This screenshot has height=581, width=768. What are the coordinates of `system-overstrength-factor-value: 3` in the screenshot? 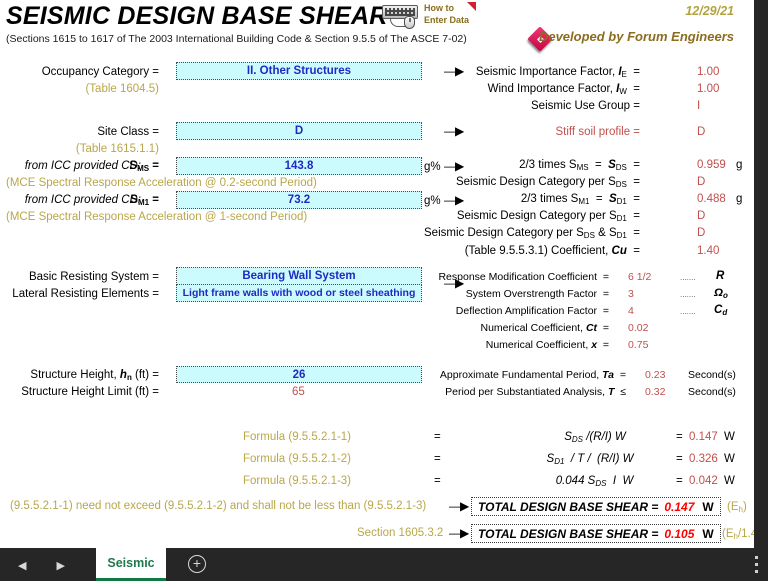 It's located at (631, 294).